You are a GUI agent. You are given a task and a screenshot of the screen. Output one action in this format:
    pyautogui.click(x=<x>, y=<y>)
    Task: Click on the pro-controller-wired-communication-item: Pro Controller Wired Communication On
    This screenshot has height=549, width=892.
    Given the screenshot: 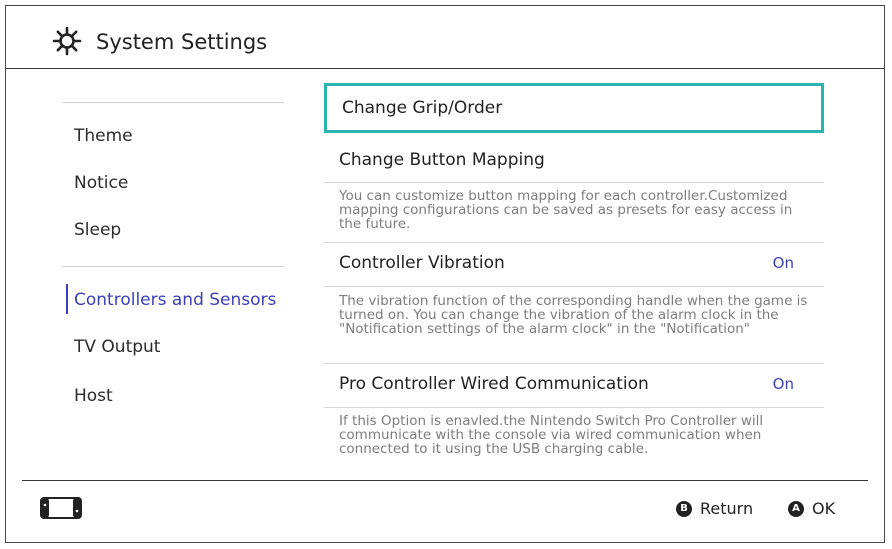 What is the action you would take?
    pyautogui.click(x=574, y=385)
    